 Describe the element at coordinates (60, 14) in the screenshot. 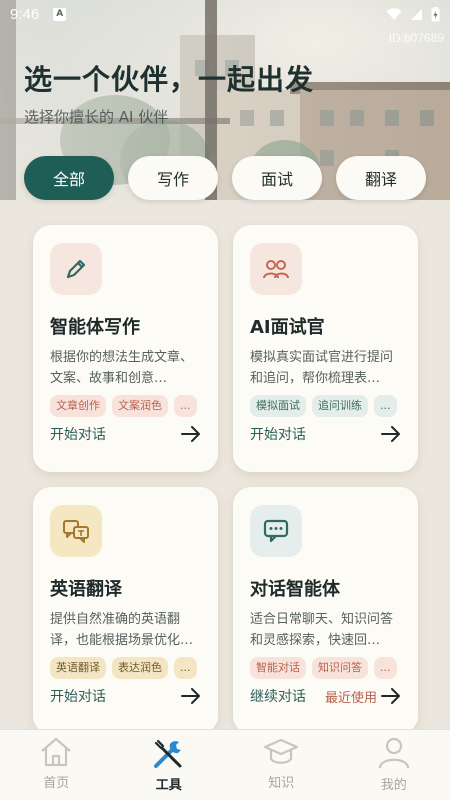

I see `notification-icon: A` at that location.